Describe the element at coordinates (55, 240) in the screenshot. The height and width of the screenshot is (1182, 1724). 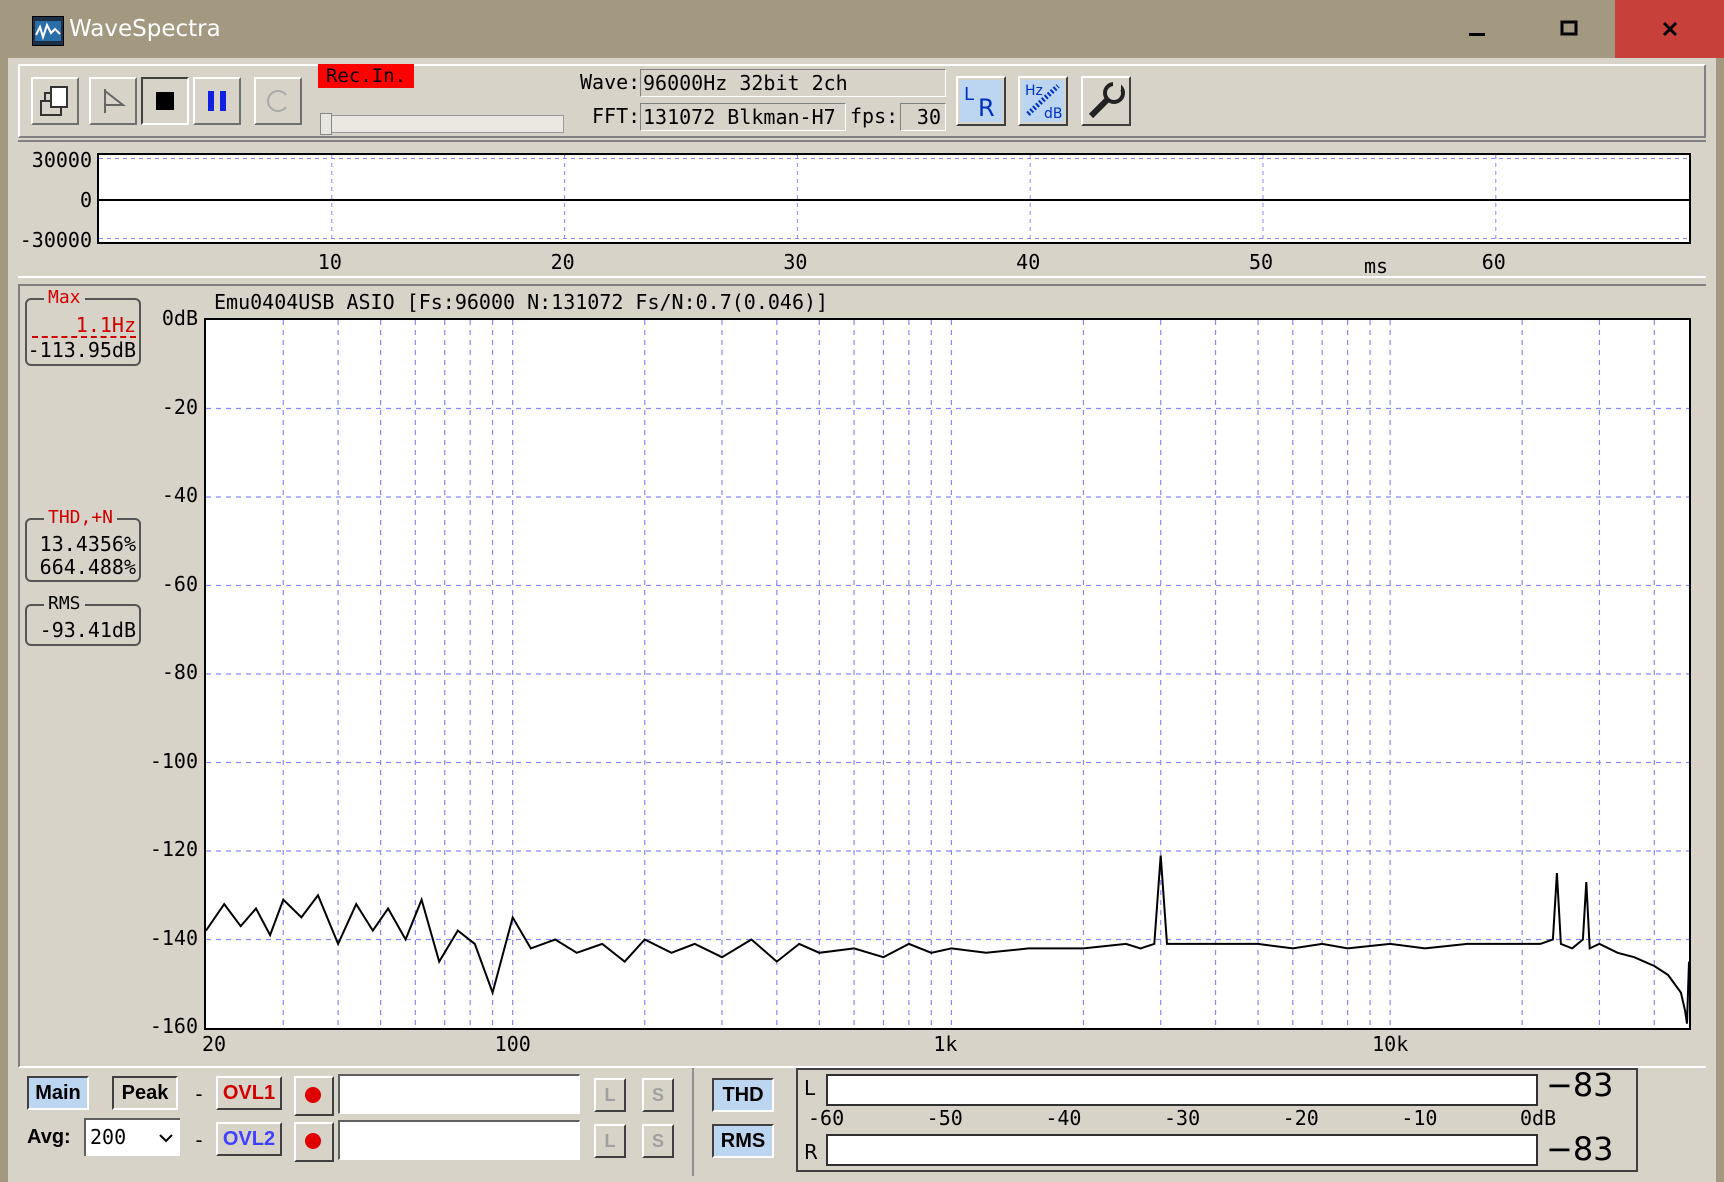
I see `wave-y-label-bottom: -30000` at that location.